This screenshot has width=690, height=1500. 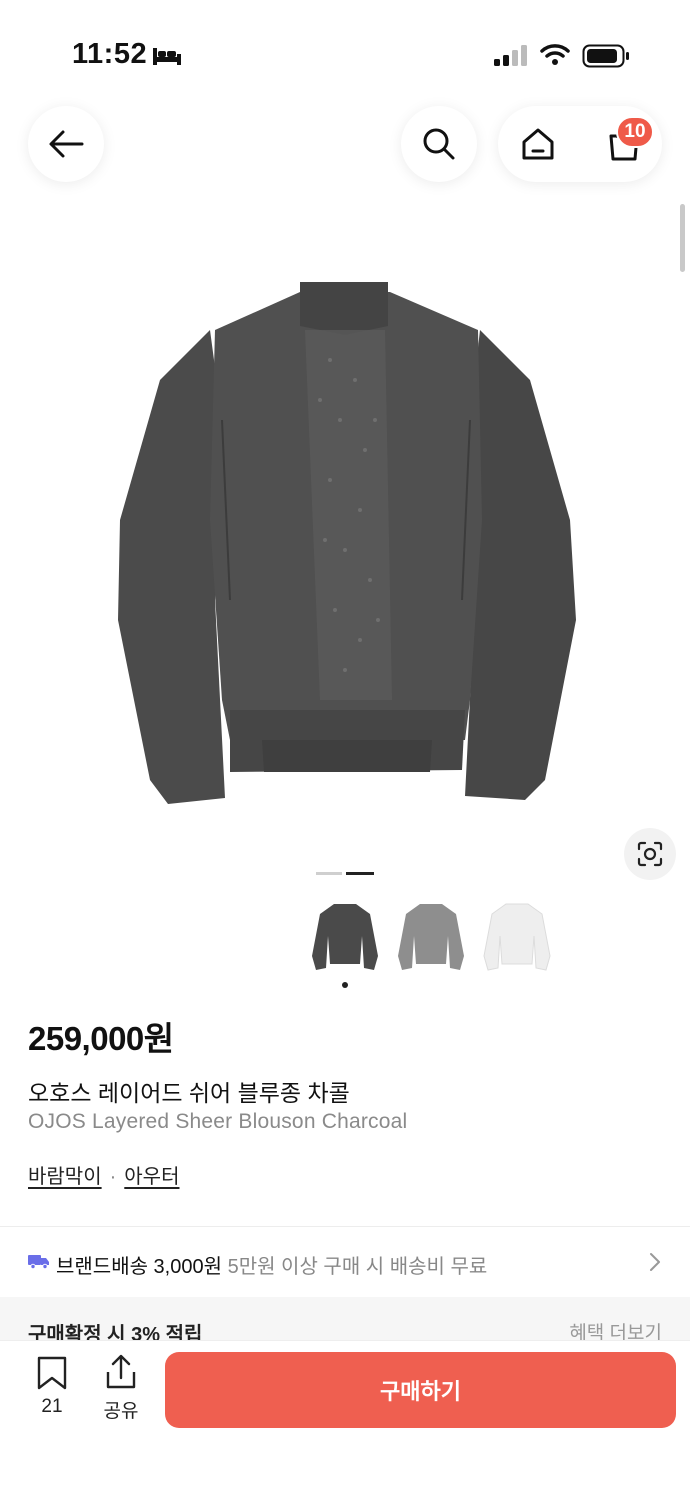 What do you see at coordinates (110, 54) in the screenshot?
I see `status-time: 11:52` at bounding box center [110, 54].